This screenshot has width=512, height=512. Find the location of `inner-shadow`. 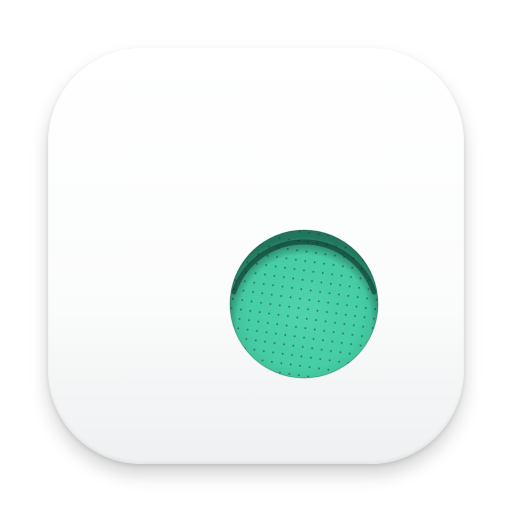

inner-shadow is located at coordinates (304, 304).